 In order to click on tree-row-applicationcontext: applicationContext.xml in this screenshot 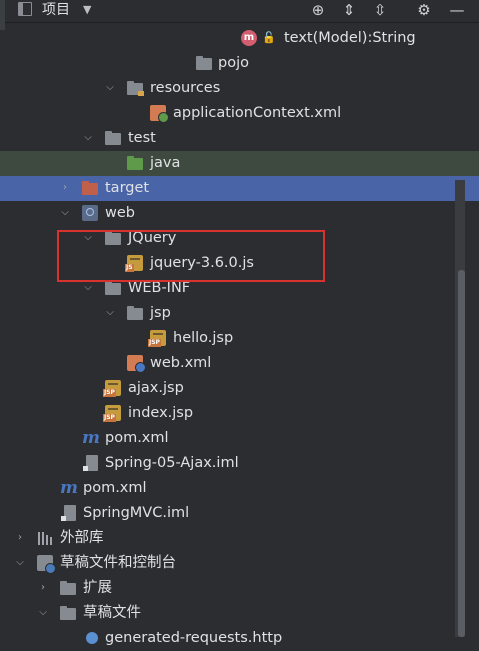, I will do `click(239, 113)`.